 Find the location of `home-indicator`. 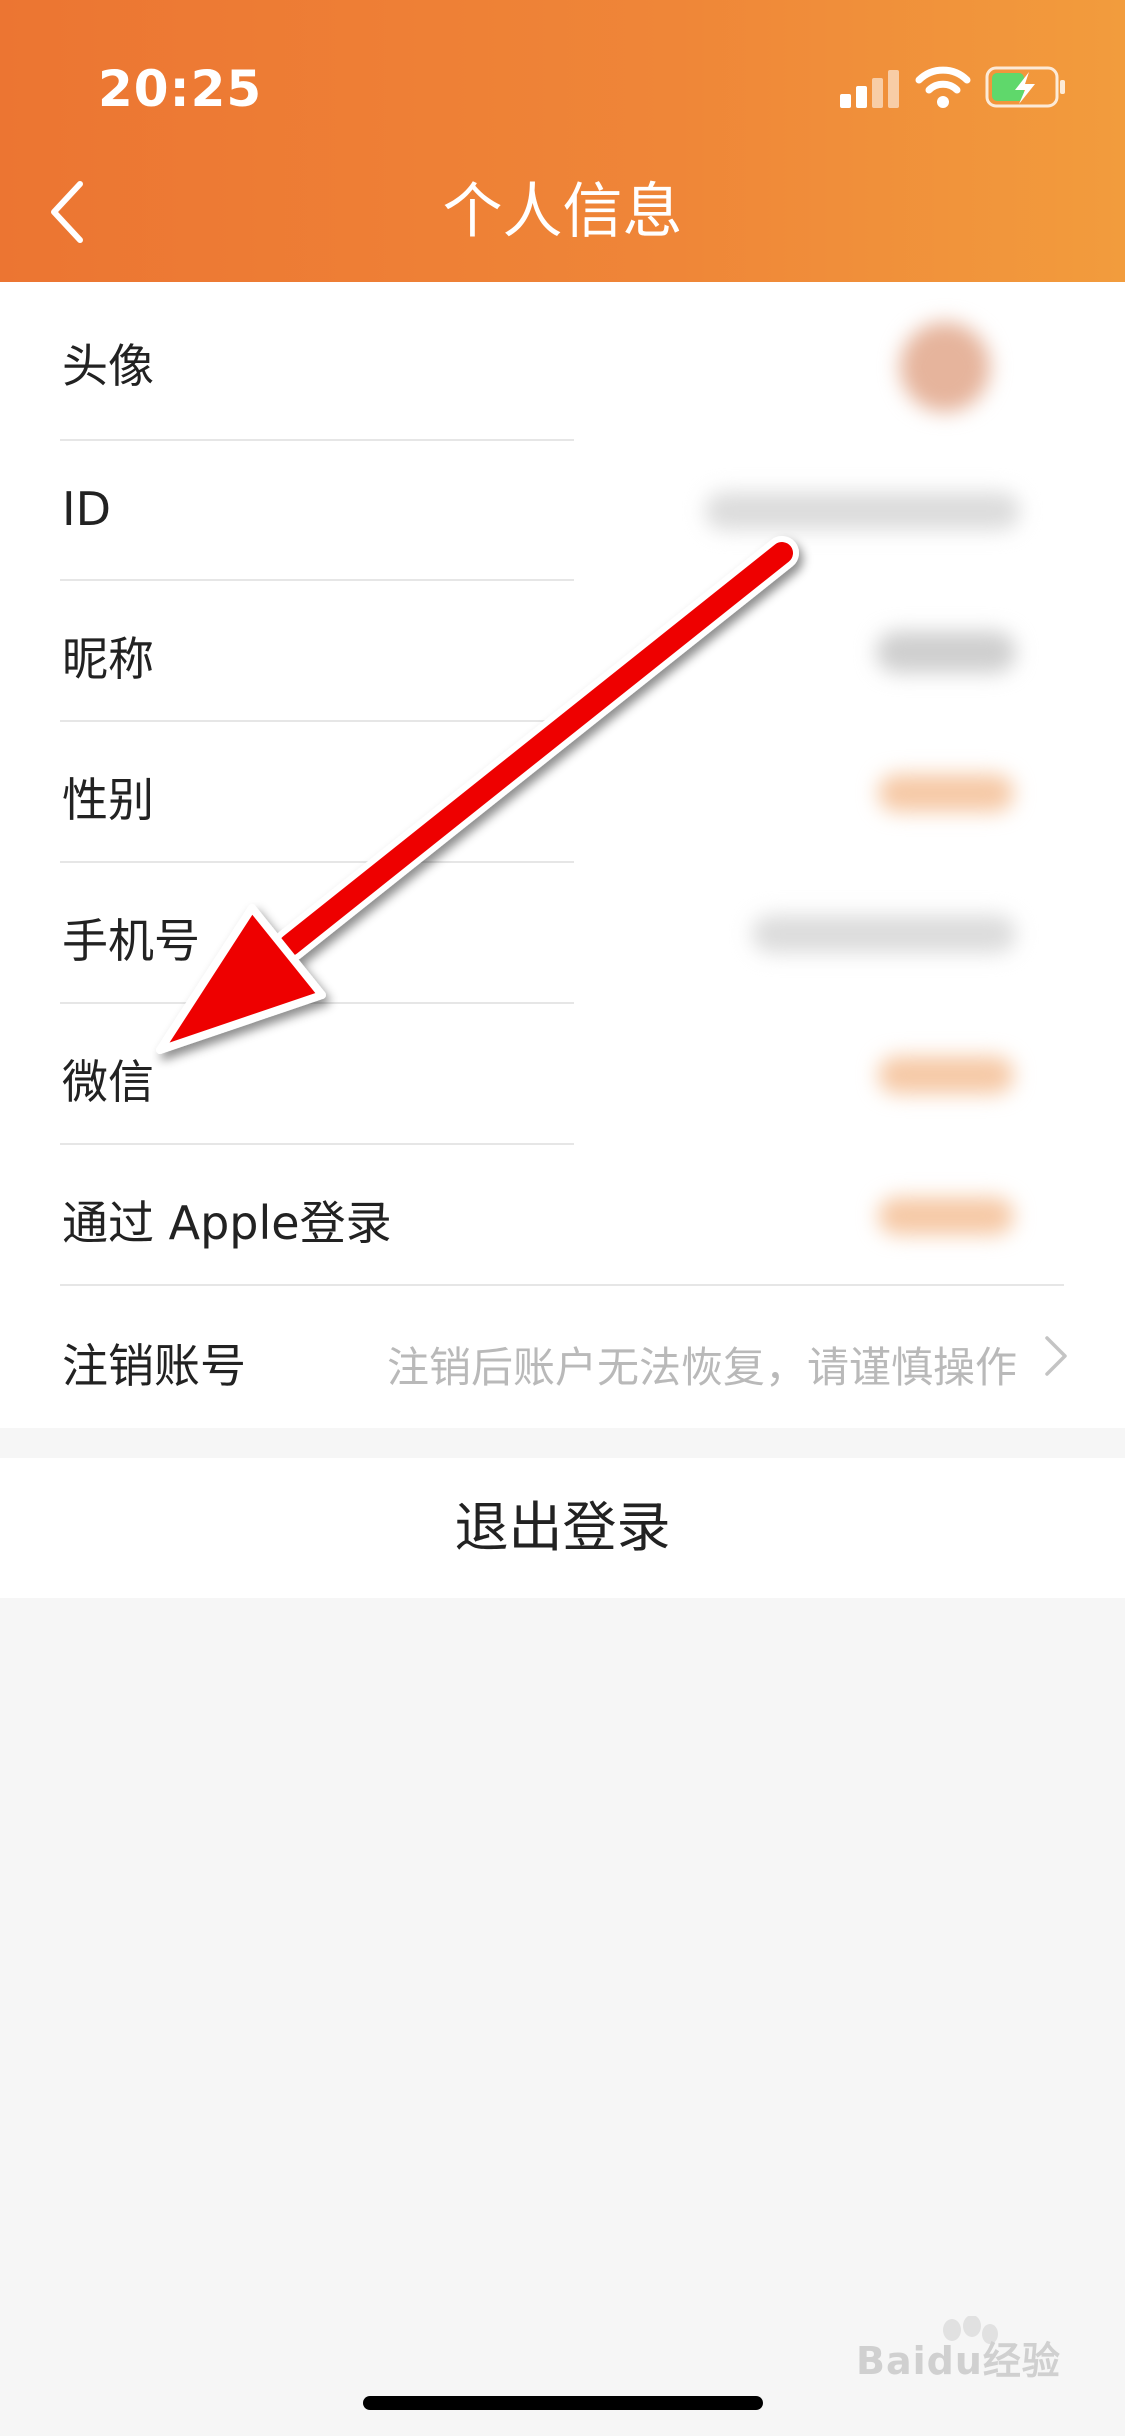

home-indicator is located at coordinates (563, 2403).